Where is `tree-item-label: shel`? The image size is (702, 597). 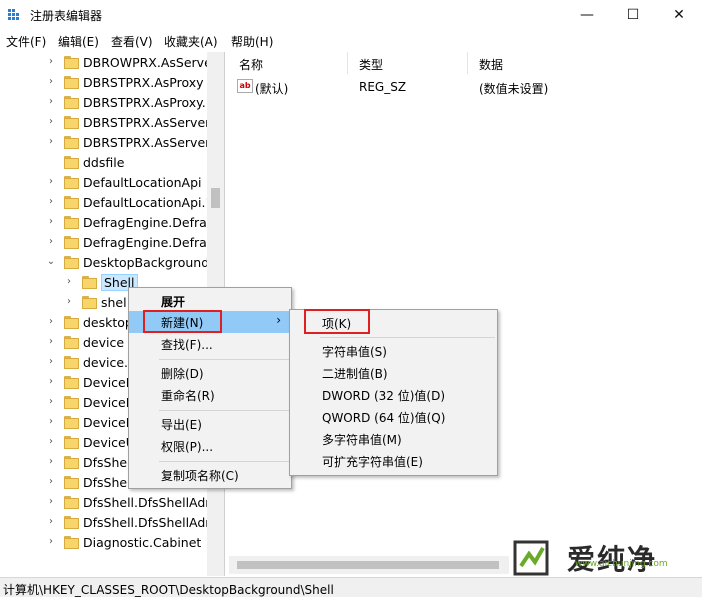
tree-item-label: shel is located at coordinates (114, 302).